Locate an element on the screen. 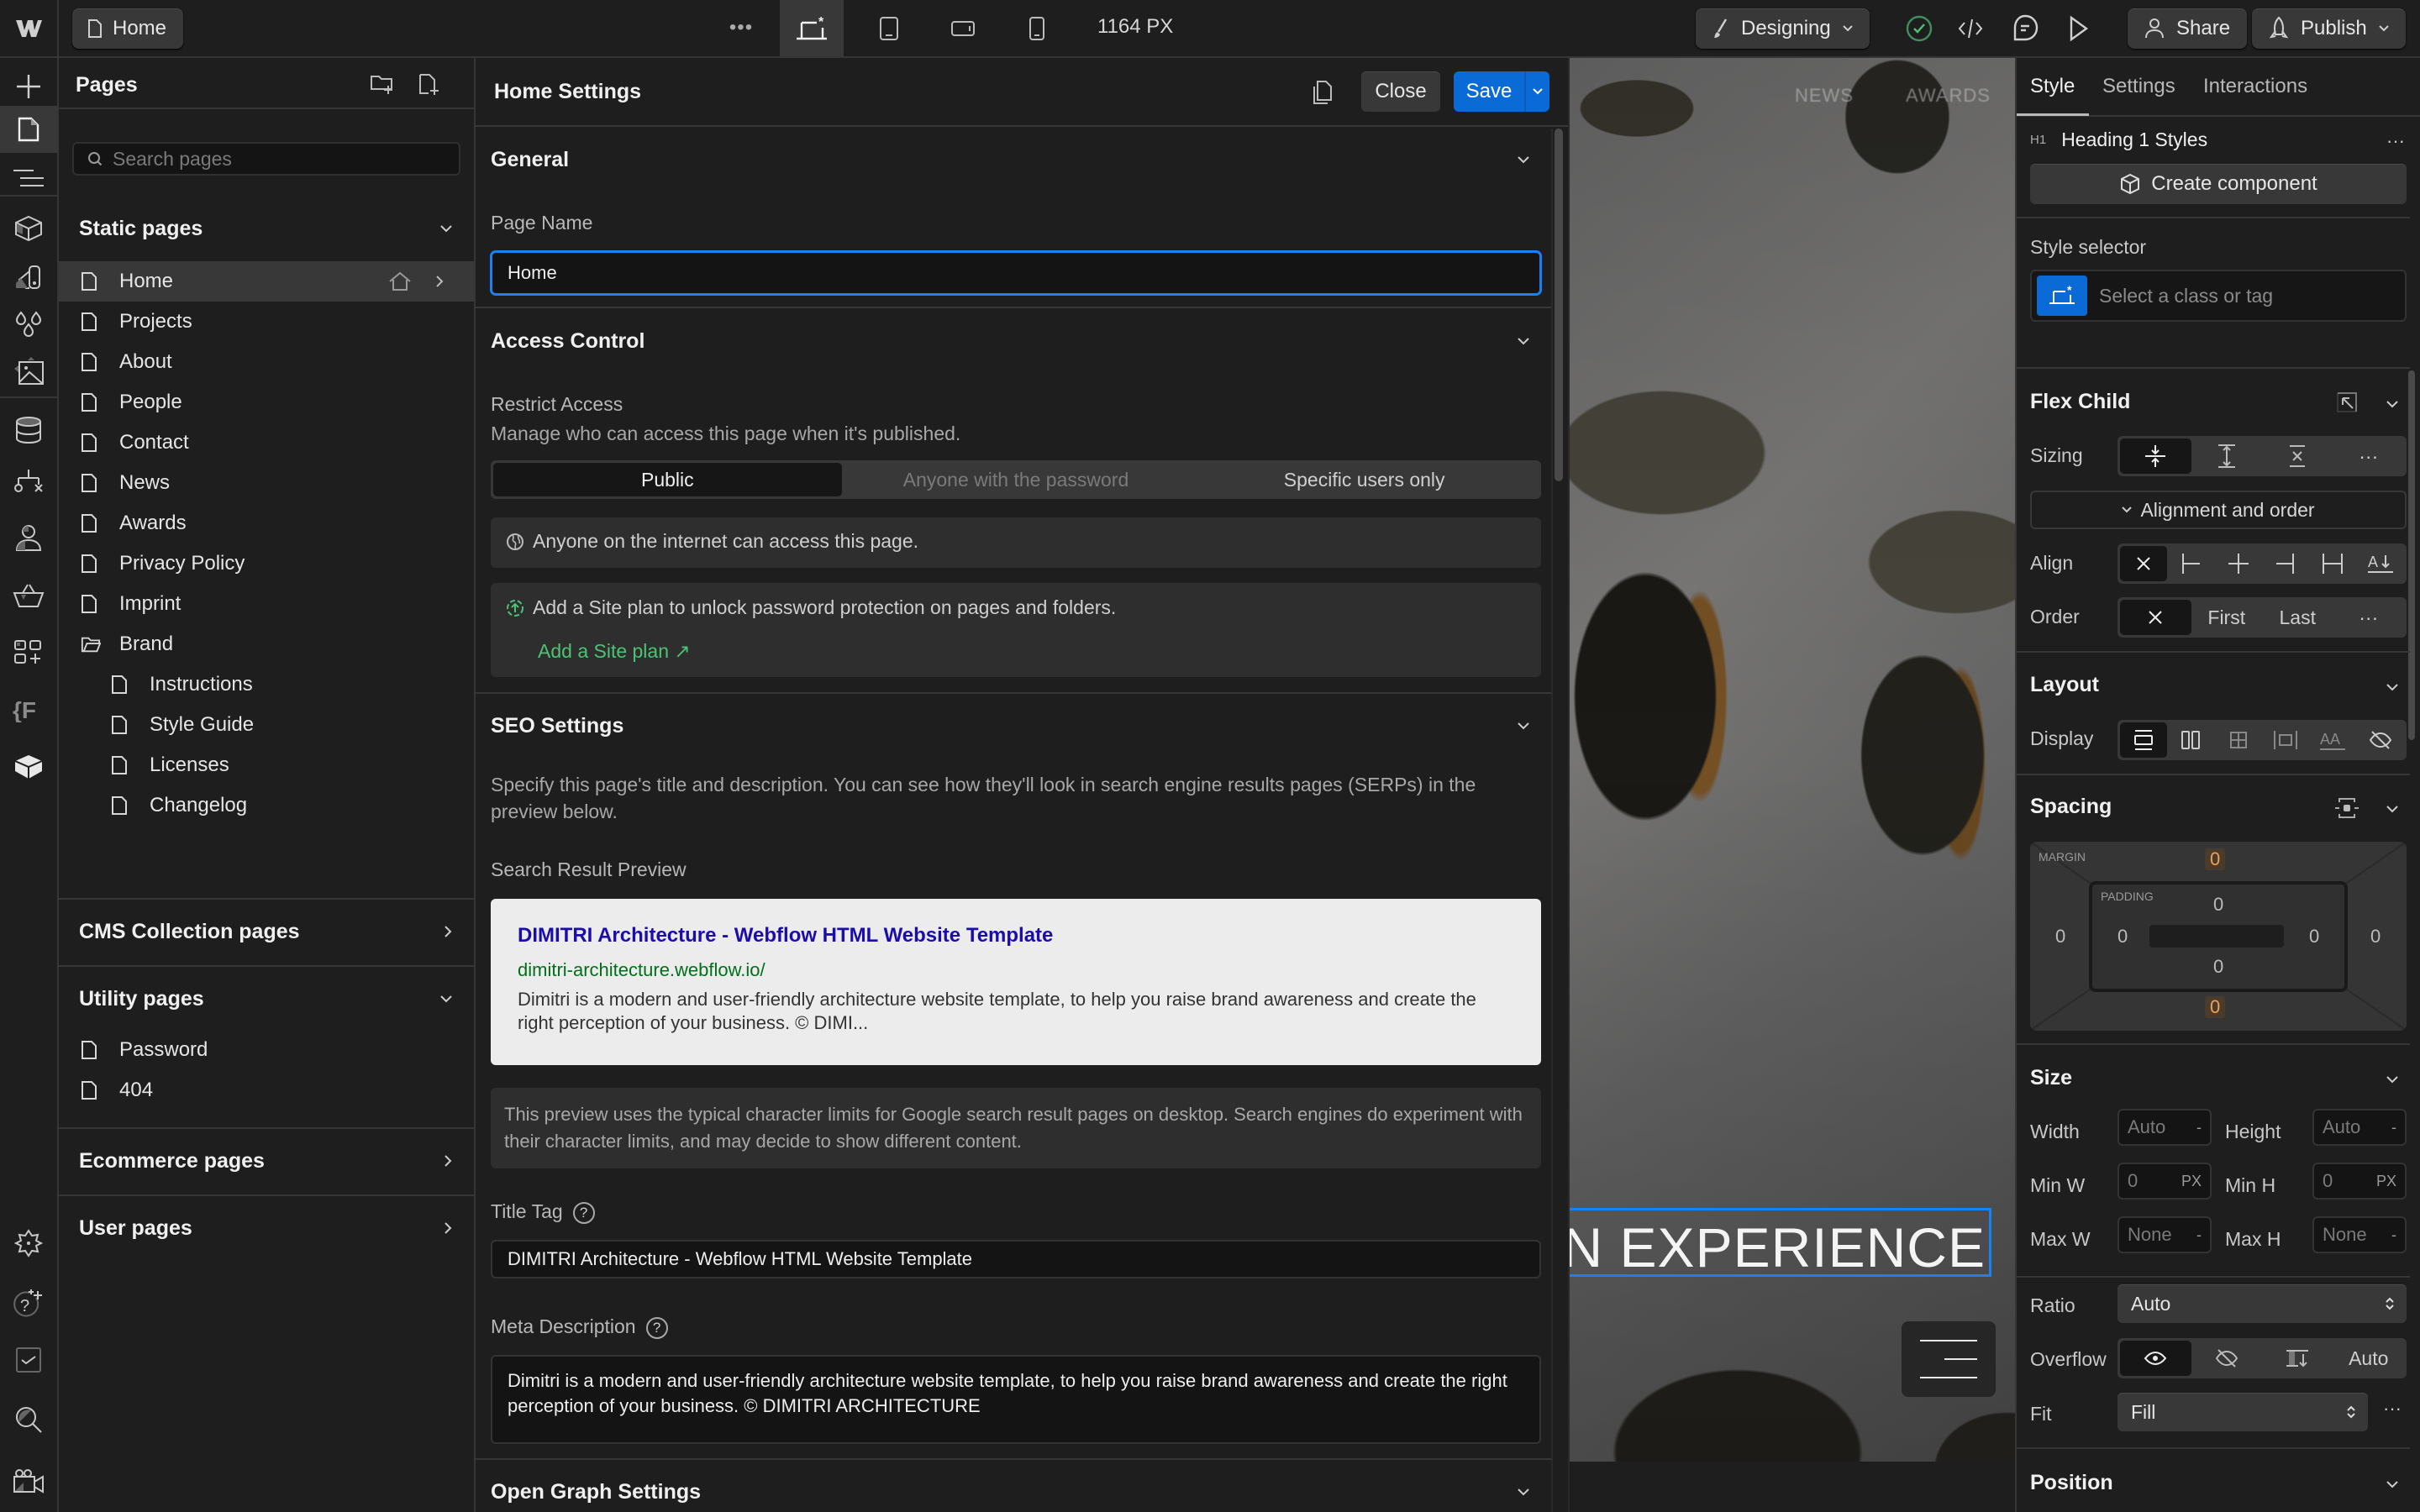 The image size is (2420, 1512). fit-more-button: ··· is located at coordinates (2392, 1409).